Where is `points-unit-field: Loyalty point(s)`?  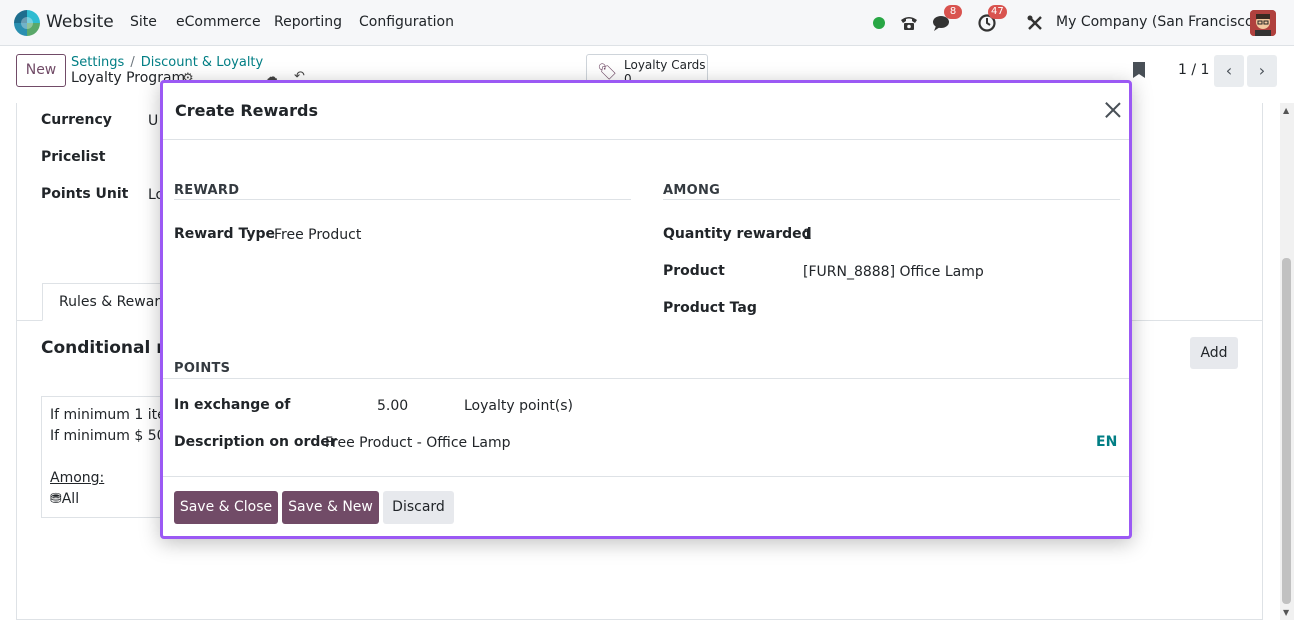 points-unit-field: Loyalty point(s) is located at coordinates (519, 406).